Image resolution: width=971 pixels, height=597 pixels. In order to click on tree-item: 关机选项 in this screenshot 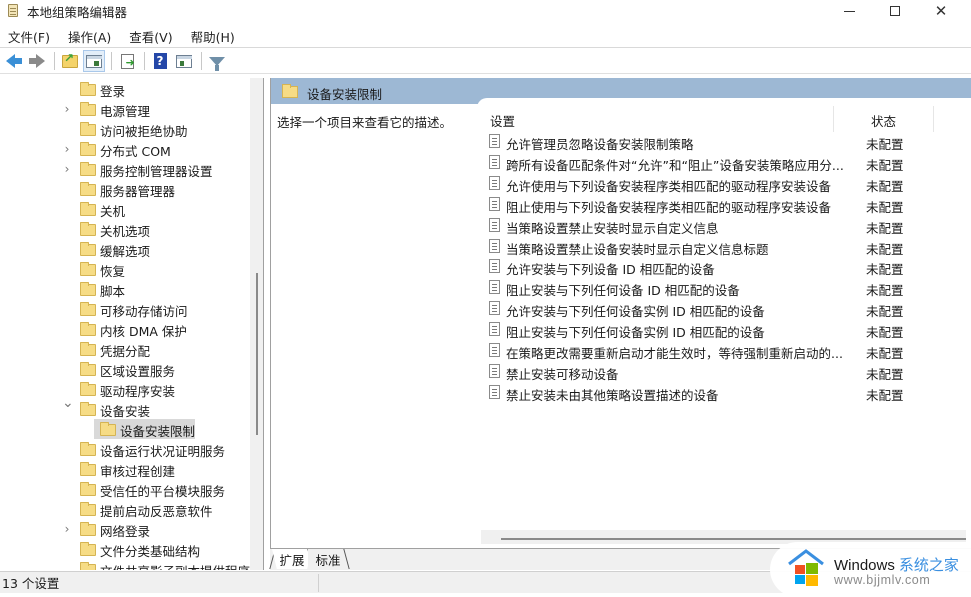, I will do `click(125, 229)`.